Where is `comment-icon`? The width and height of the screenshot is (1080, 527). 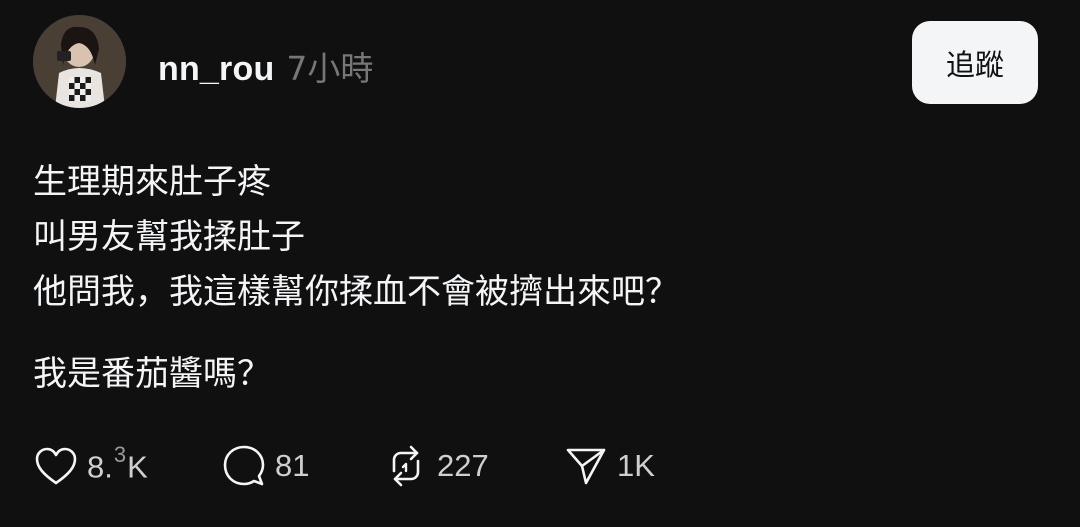
comment-icon is located at coordinates (244, 466).